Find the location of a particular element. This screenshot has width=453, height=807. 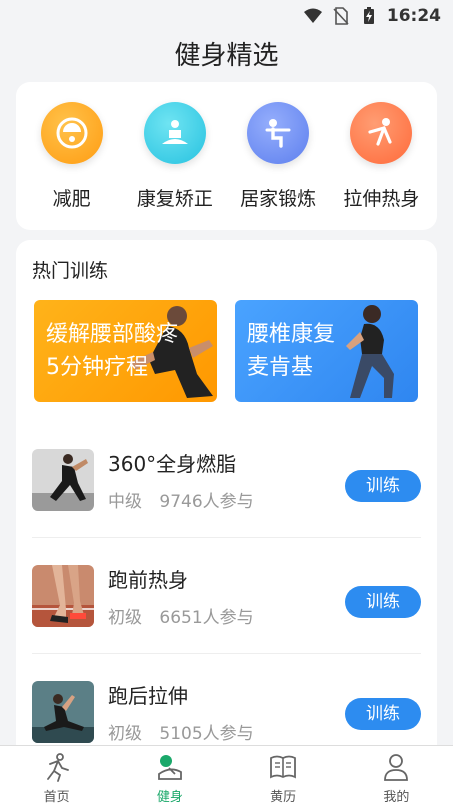

banner-lumbar-rehab: 腰椎康复 麦肯基 is located at coordinates (326, 351).